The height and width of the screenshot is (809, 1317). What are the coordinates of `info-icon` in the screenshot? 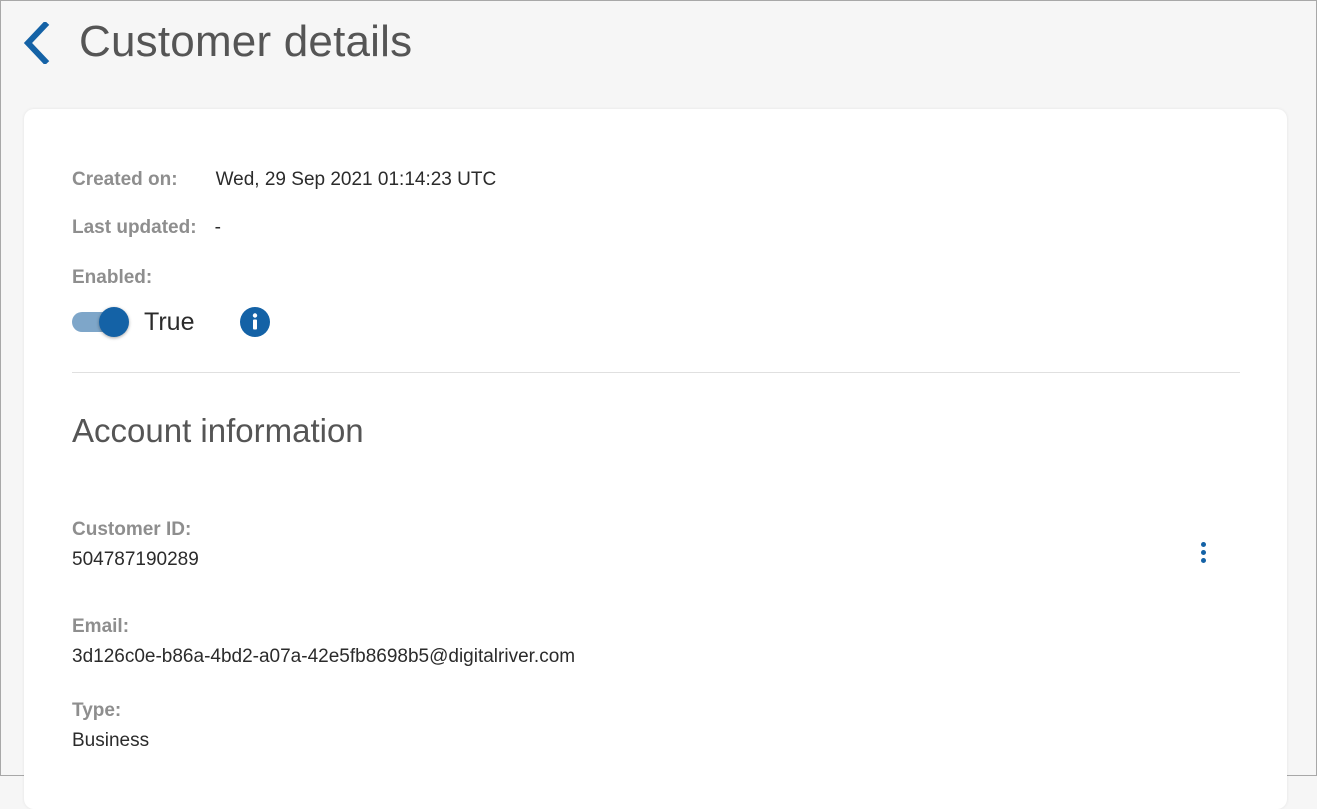 It's located at (255, 322).